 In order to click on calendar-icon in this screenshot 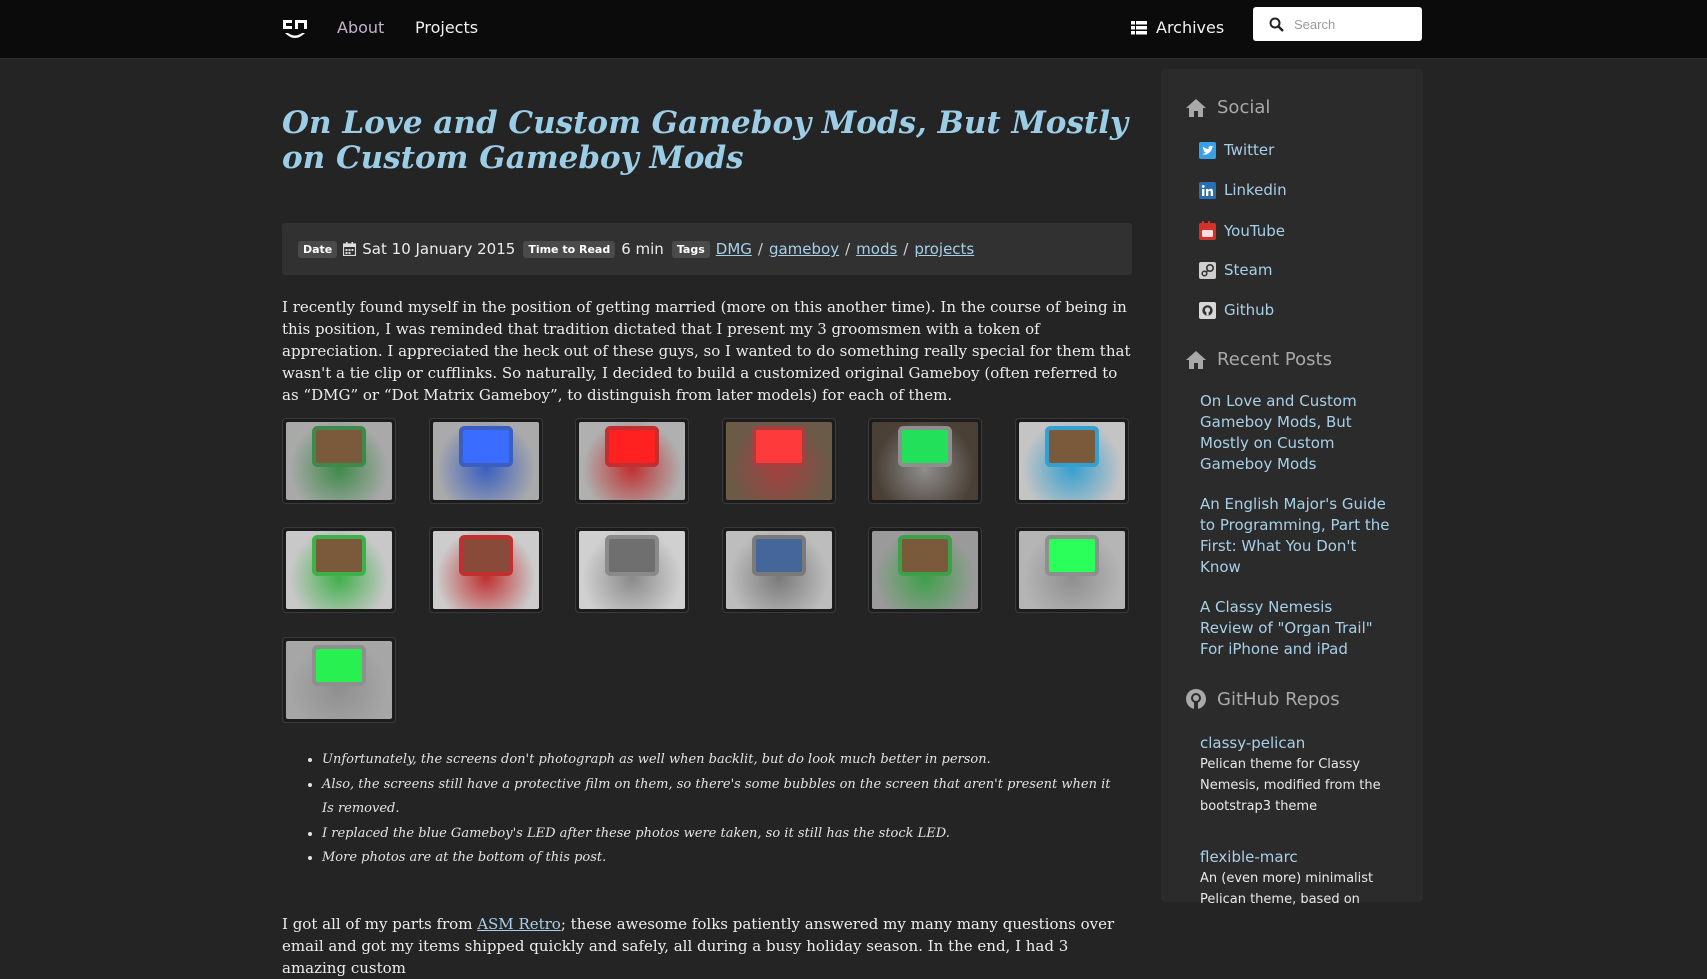, I will do `click(350, 249)`.